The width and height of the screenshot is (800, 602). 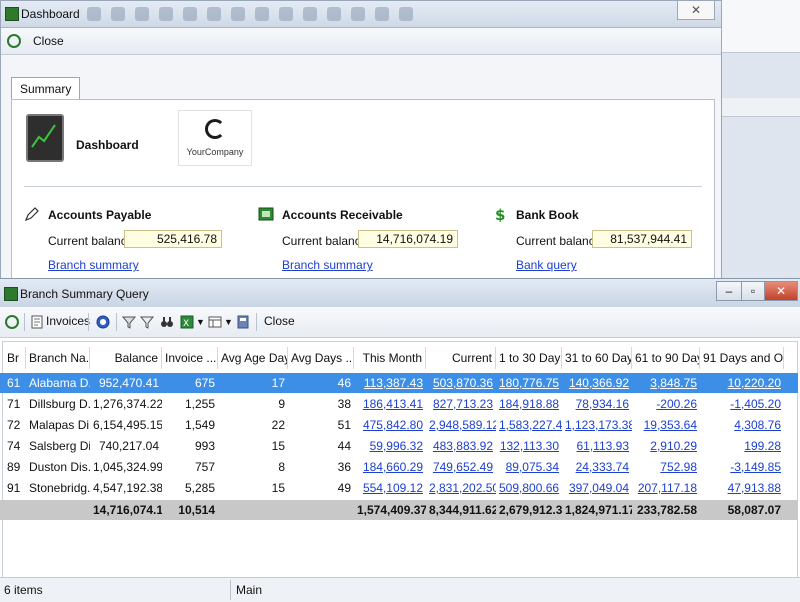 What do you see at coordinates (46, 88) in the screenshot?
I see `tab-summary: Summary` at bounding box center [46, 88].